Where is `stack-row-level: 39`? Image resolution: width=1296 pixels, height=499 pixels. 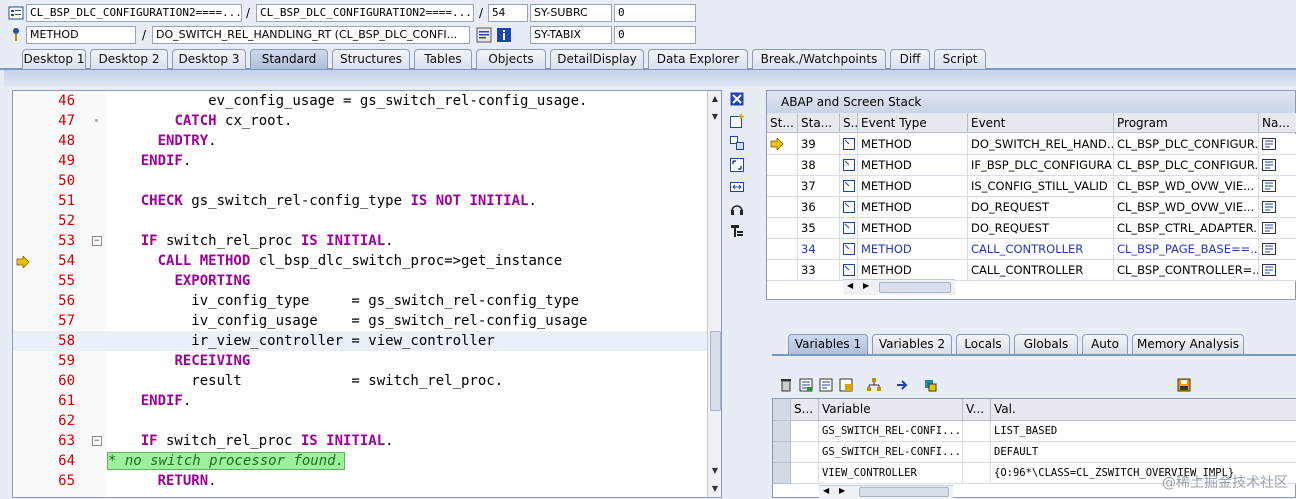
stack-row-level: 39 is located at coordinates (819, 144).